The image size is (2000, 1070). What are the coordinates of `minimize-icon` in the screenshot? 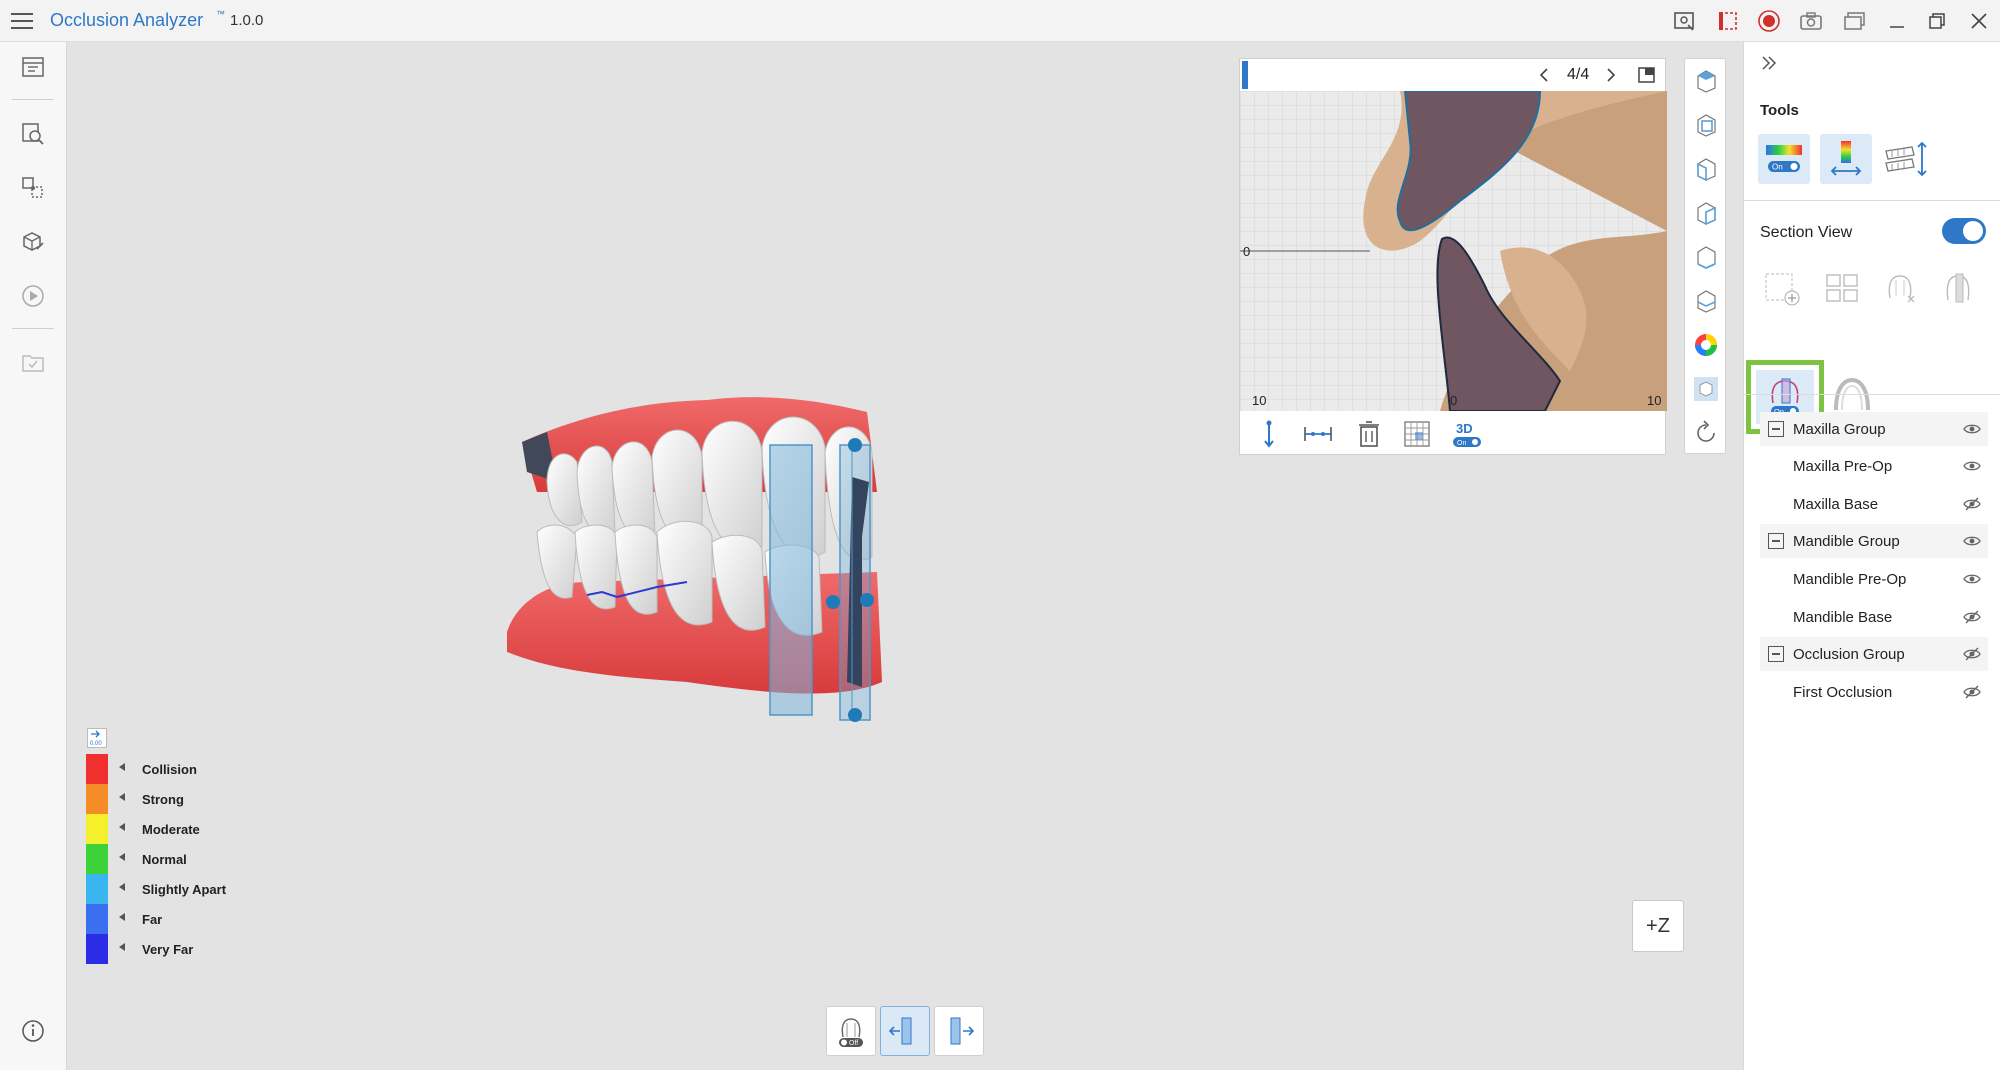 It's located at (1897, 21).